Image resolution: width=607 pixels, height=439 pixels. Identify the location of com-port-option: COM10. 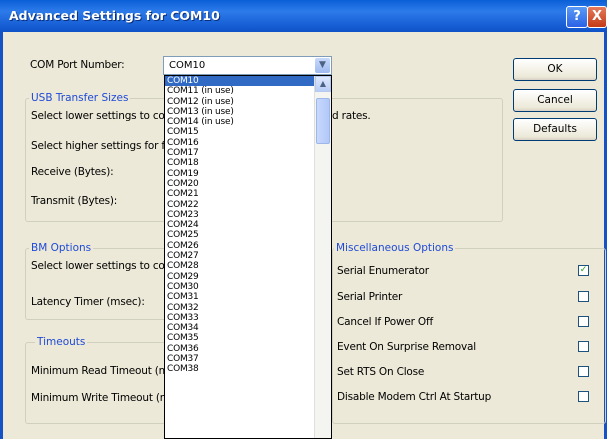
(248, 81).